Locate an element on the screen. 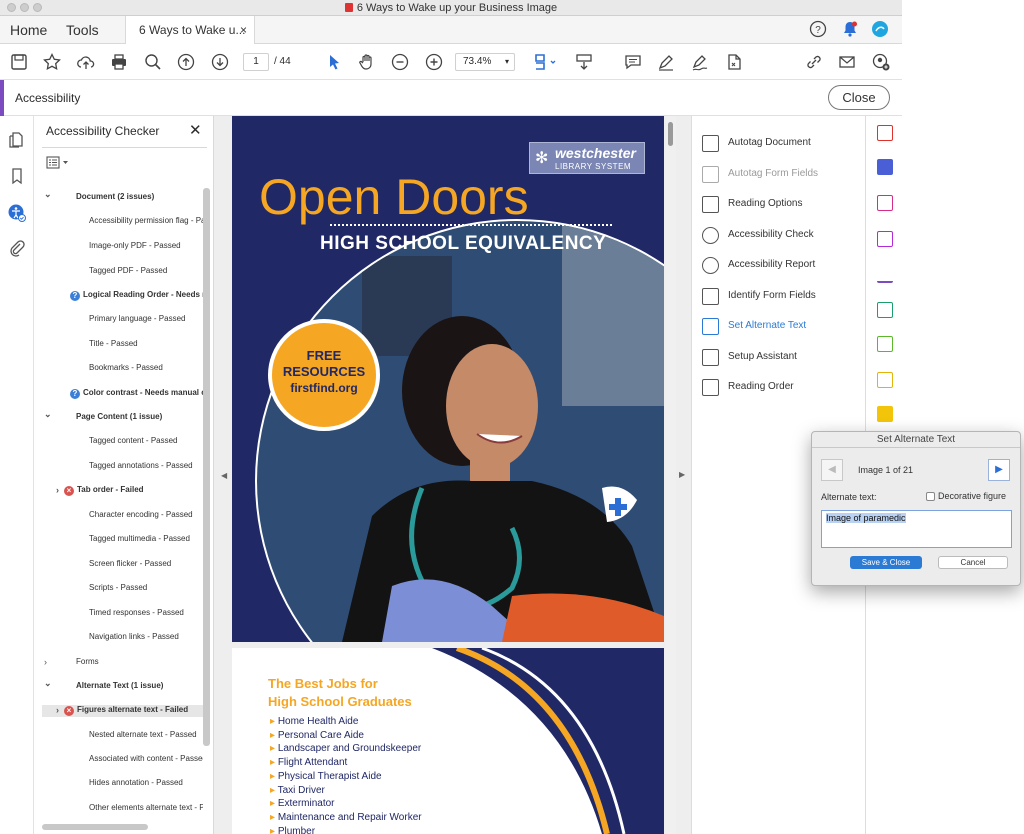 This screenshot has width=1024, height=834. checker-row: ⌄ Page Content (1 issue) is located at coordinates (122, 418).